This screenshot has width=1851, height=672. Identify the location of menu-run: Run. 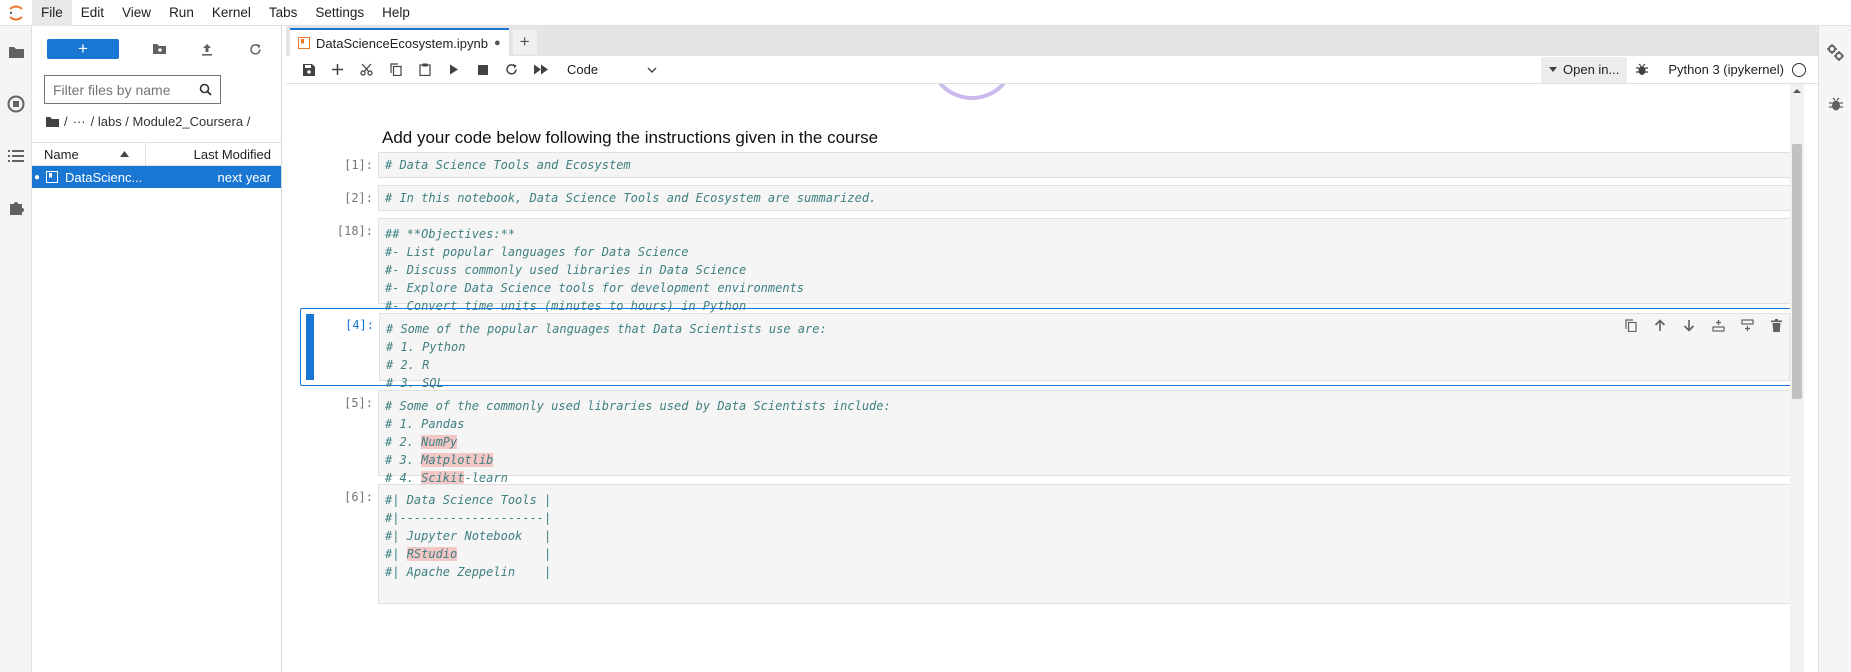
(181, 13).